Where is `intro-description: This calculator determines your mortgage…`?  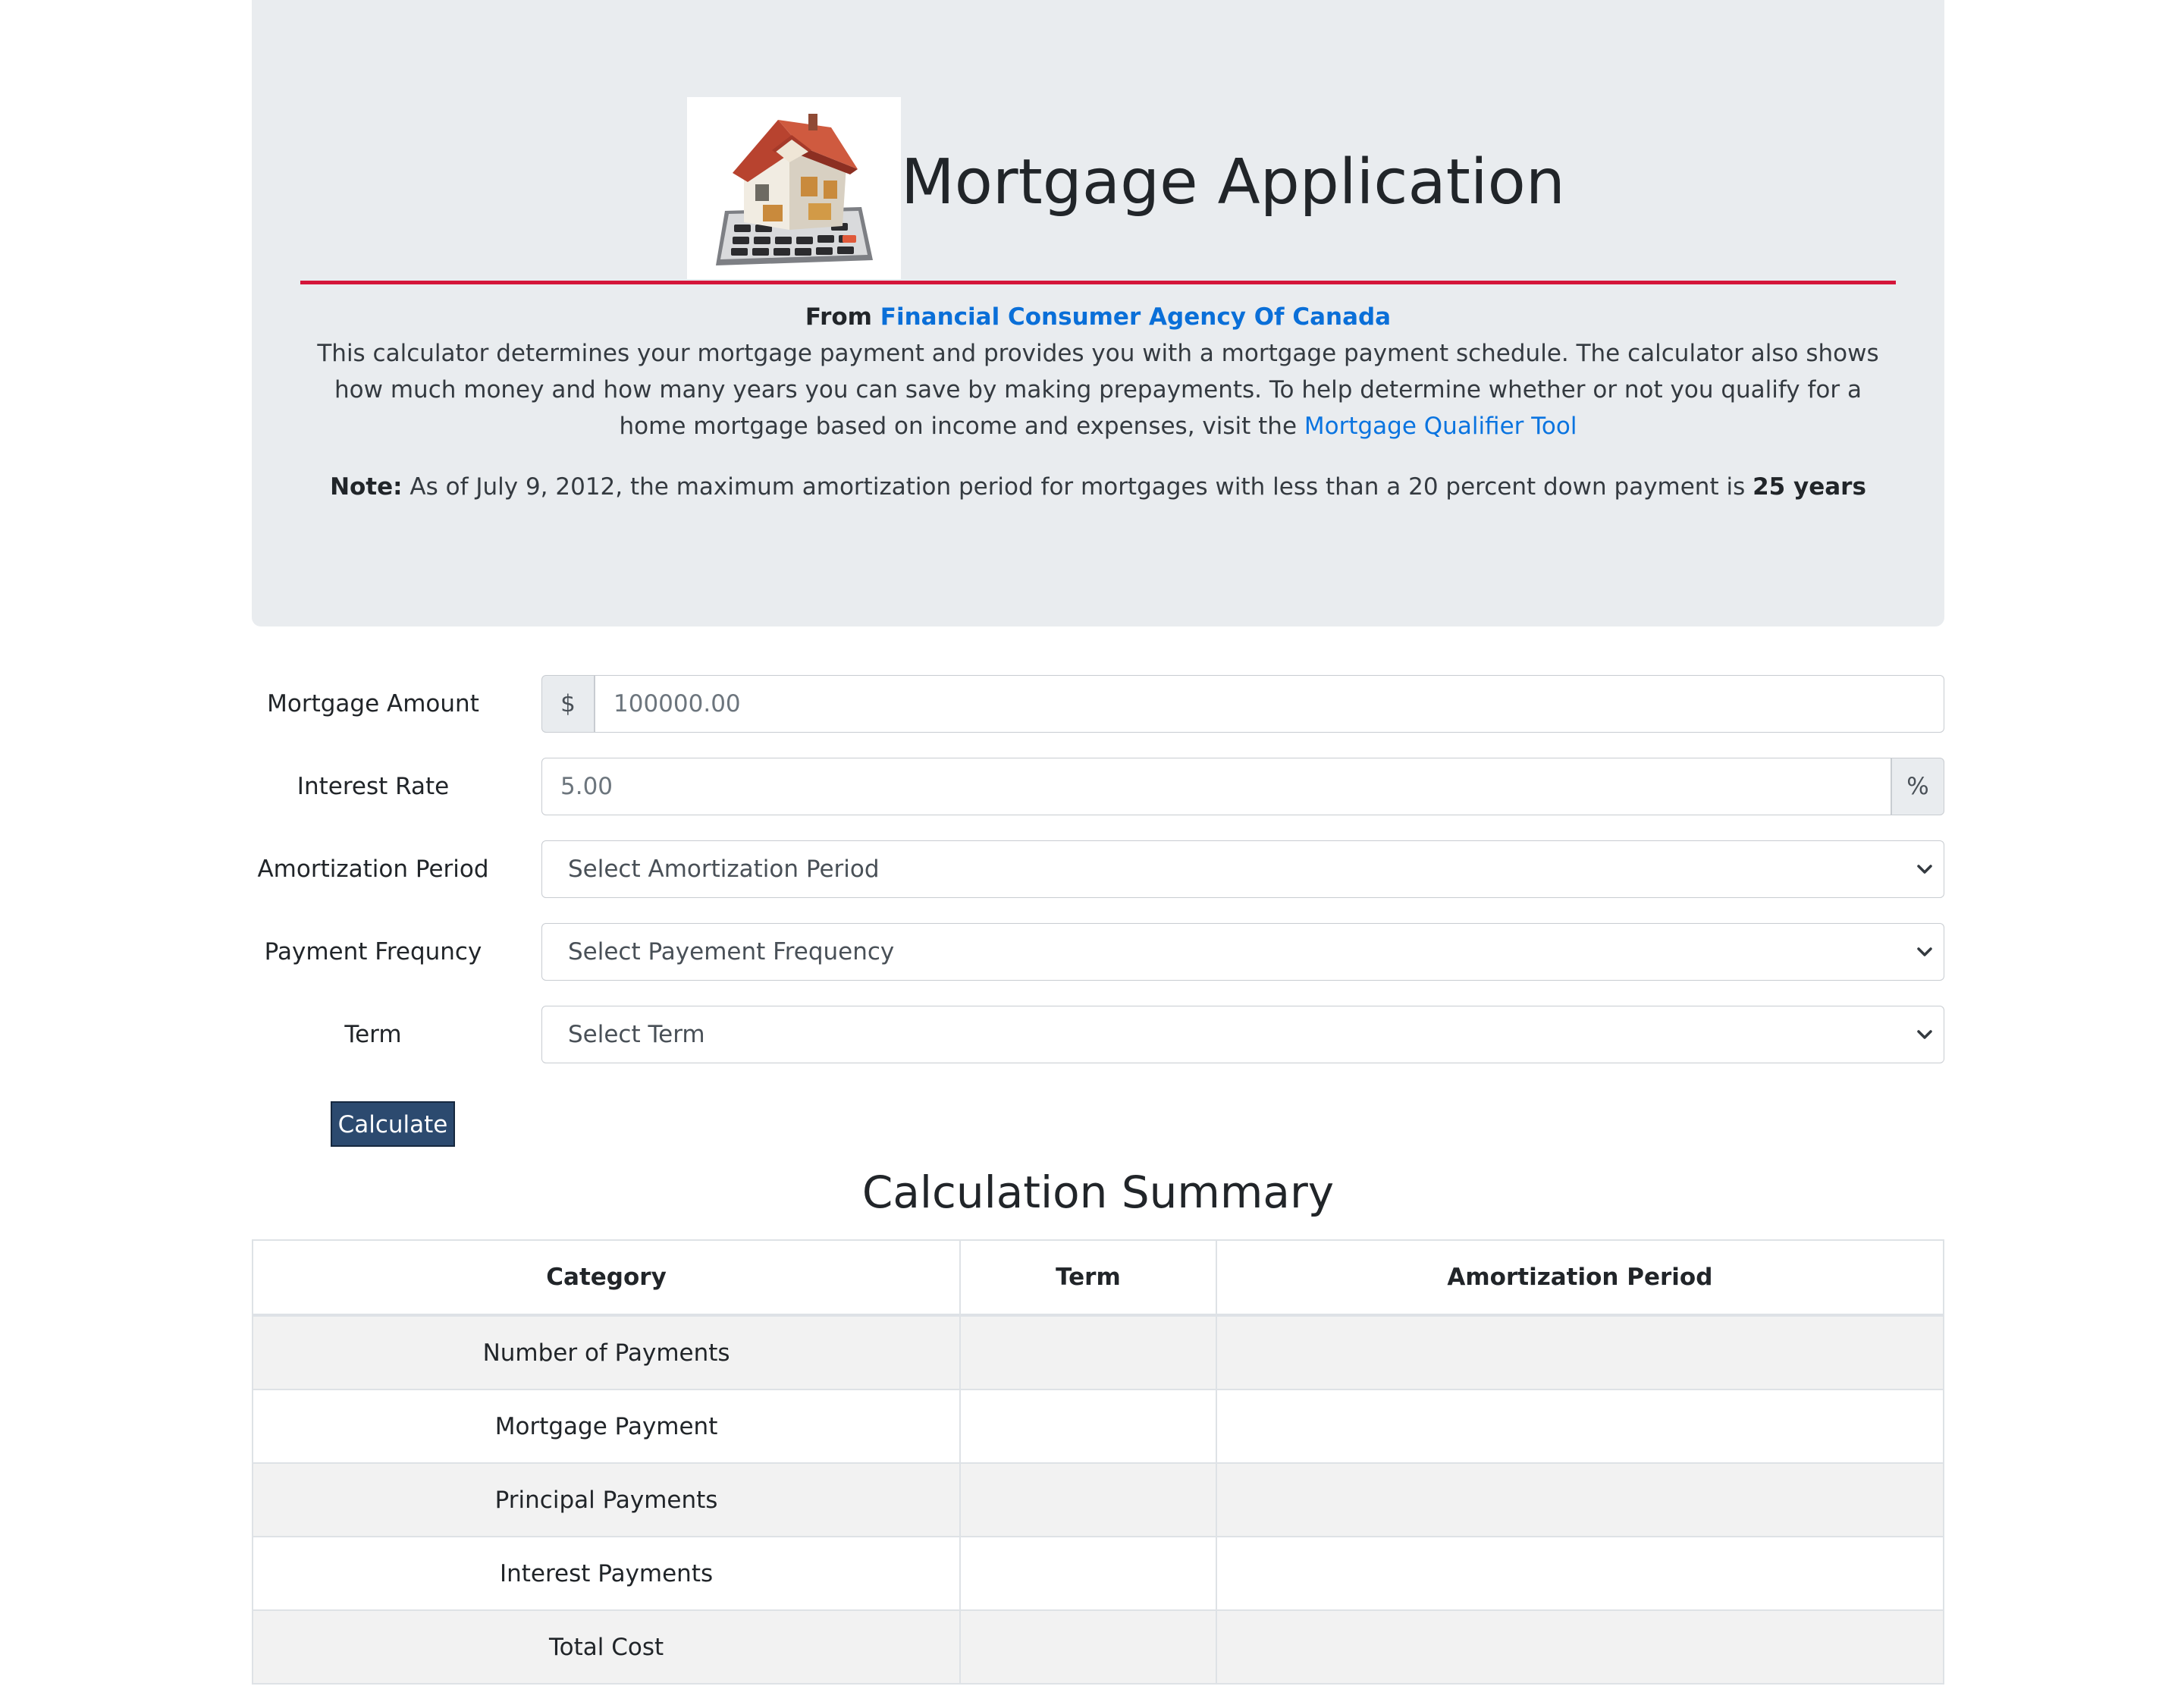
intro-description: This calculator determines your mortgage… is located at coordinates (1098, 389).